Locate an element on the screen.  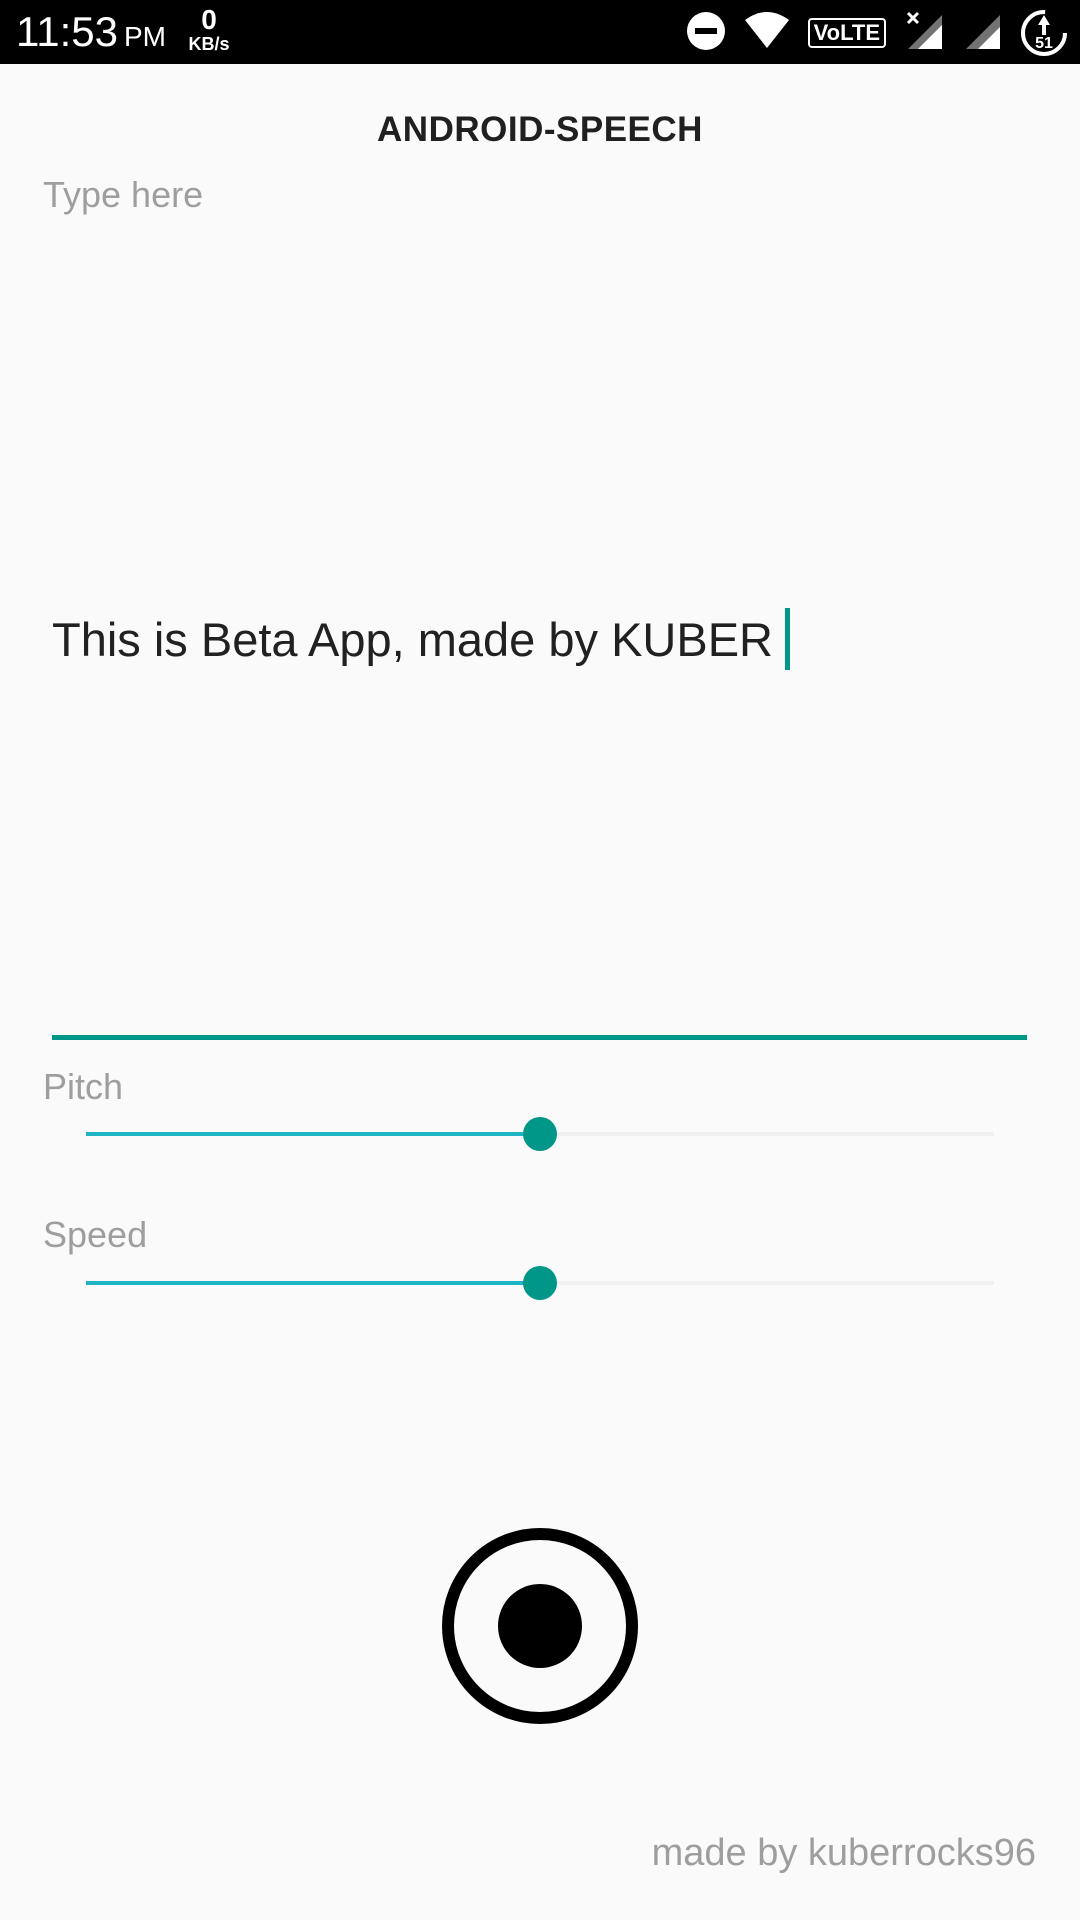
speed-slider is located at coordinates (540, 1283).